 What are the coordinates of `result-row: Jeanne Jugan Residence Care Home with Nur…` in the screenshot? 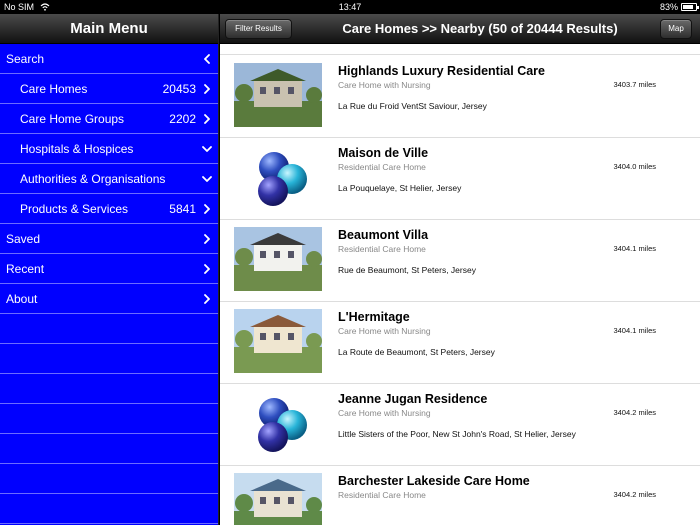 It's located at (460, 425).